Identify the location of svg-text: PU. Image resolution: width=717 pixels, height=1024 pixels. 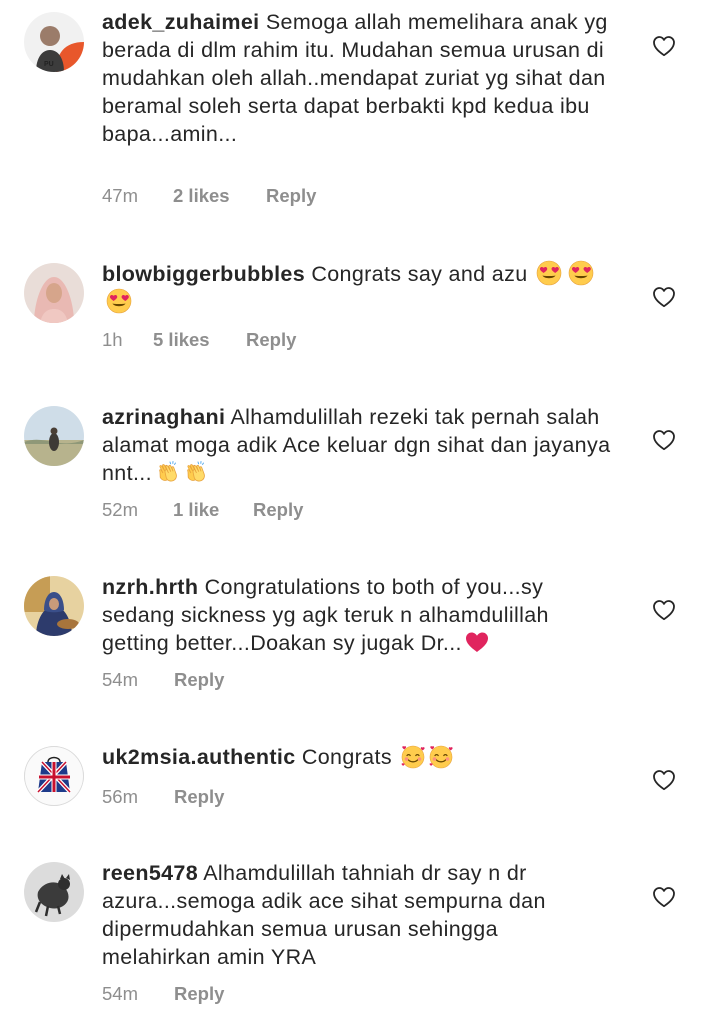
(49, 64).